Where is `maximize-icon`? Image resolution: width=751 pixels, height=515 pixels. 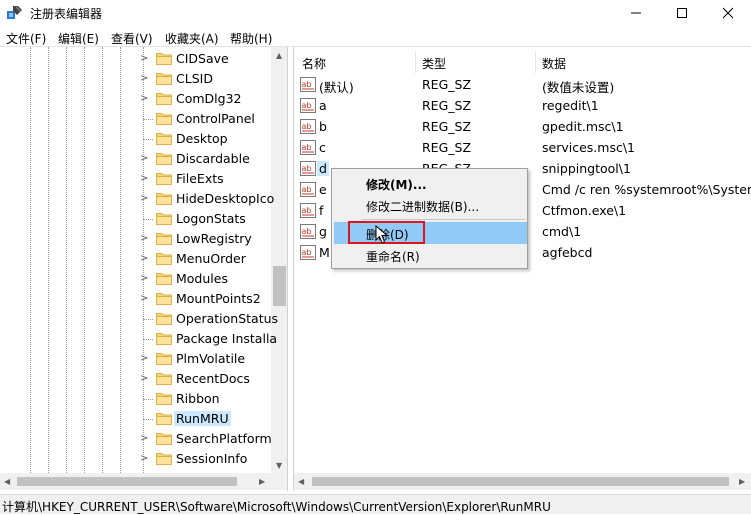
maximize-icon is located at coordinates (682, 13).